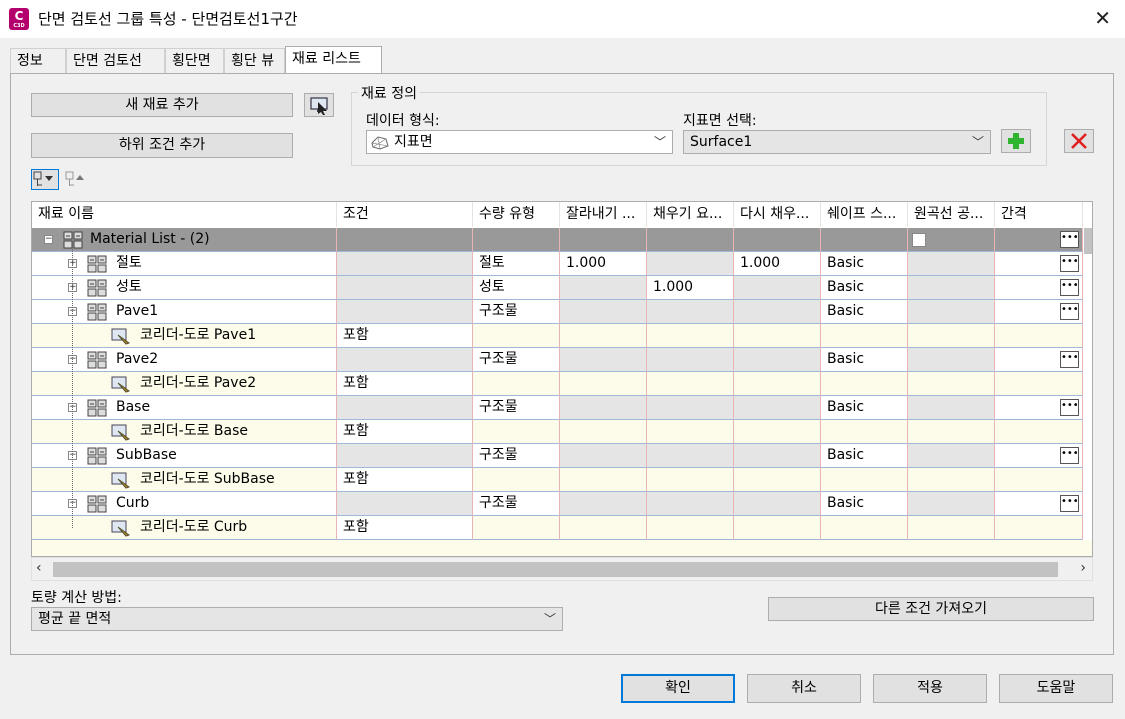 This screenshot has width=1125, height=719. What do you see at coordinates (516, 264) in the screenshot?
I see `cell-qty_type: 절토` at bounding box center [516, 264].